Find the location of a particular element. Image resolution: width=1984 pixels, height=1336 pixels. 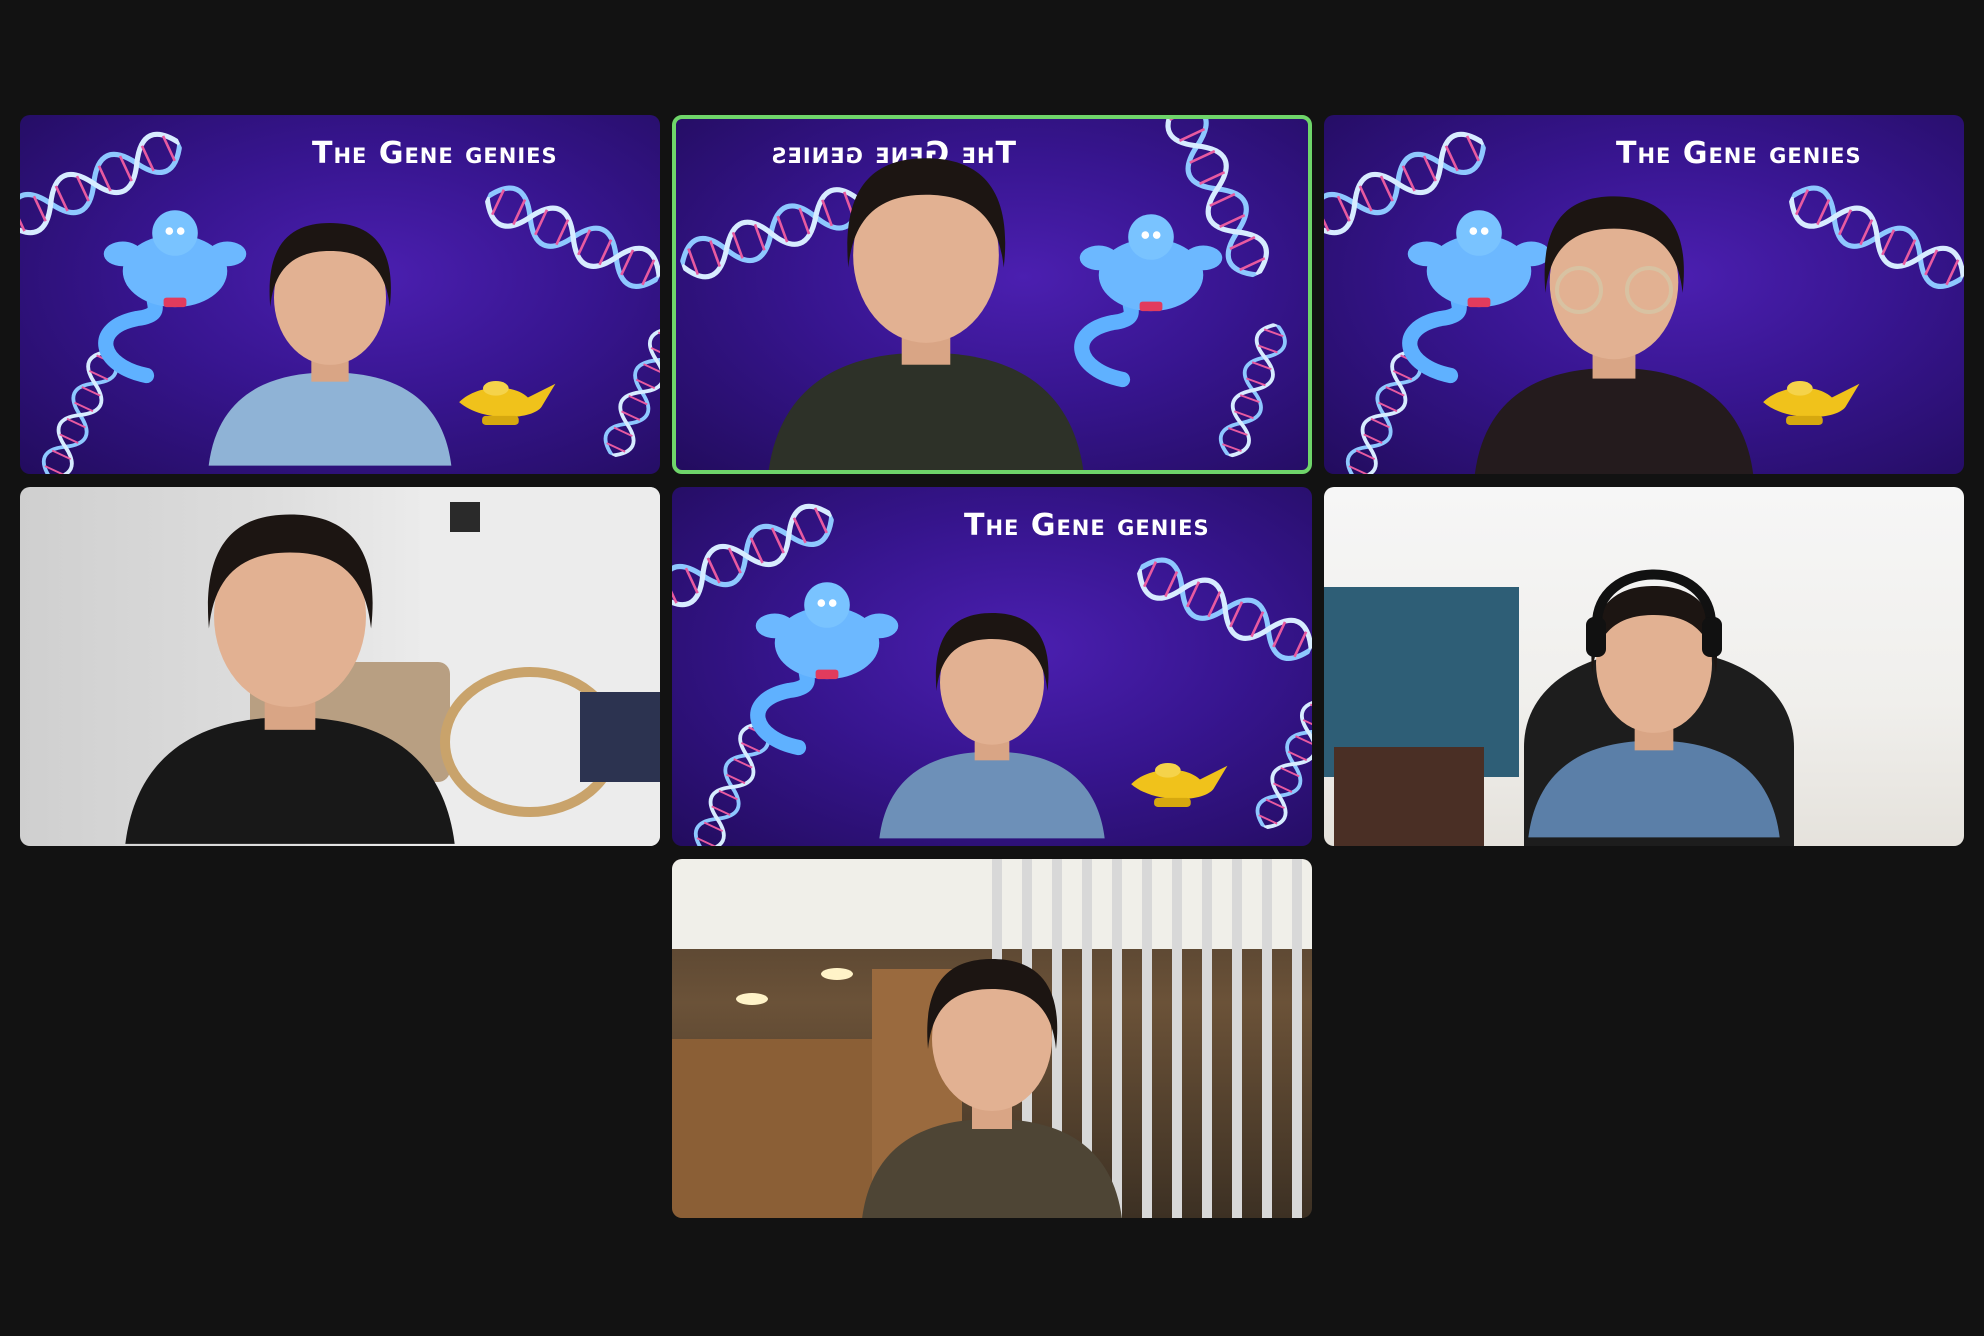

participant-video-5: The Gene genies is located at coordinates (992, 666).